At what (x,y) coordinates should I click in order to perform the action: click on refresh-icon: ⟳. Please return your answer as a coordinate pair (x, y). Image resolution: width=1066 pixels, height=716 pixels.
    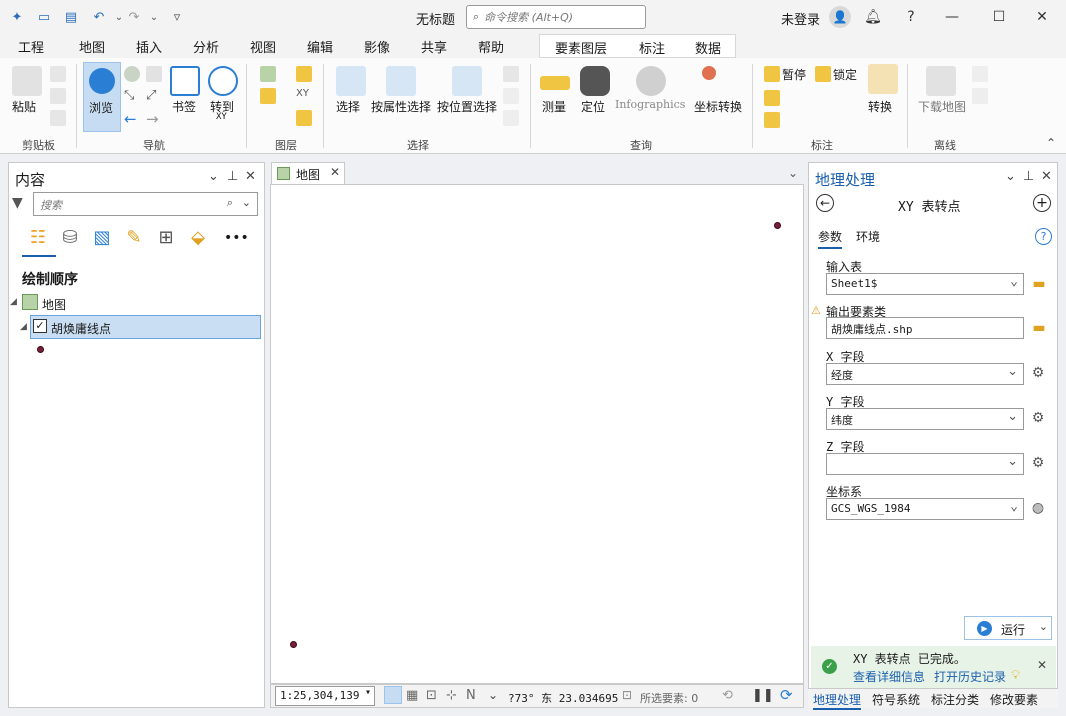
    Looking at the image, I should click on (786, 695).